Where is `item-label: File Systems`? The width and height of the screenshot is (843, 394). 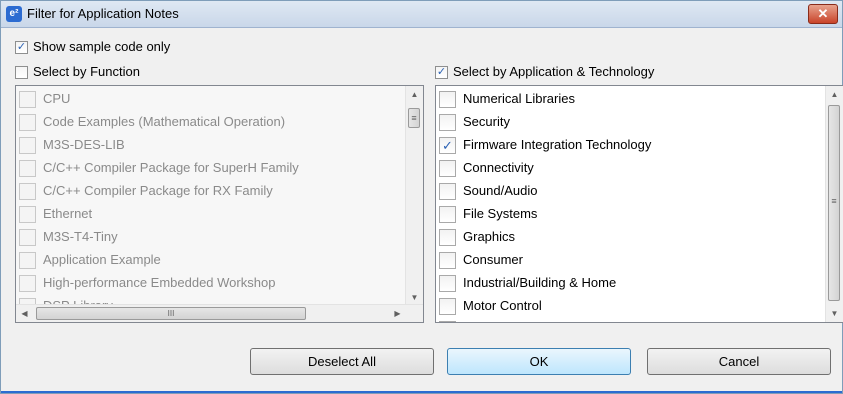 item-label: File Systems is located at coordinates (500, 213).